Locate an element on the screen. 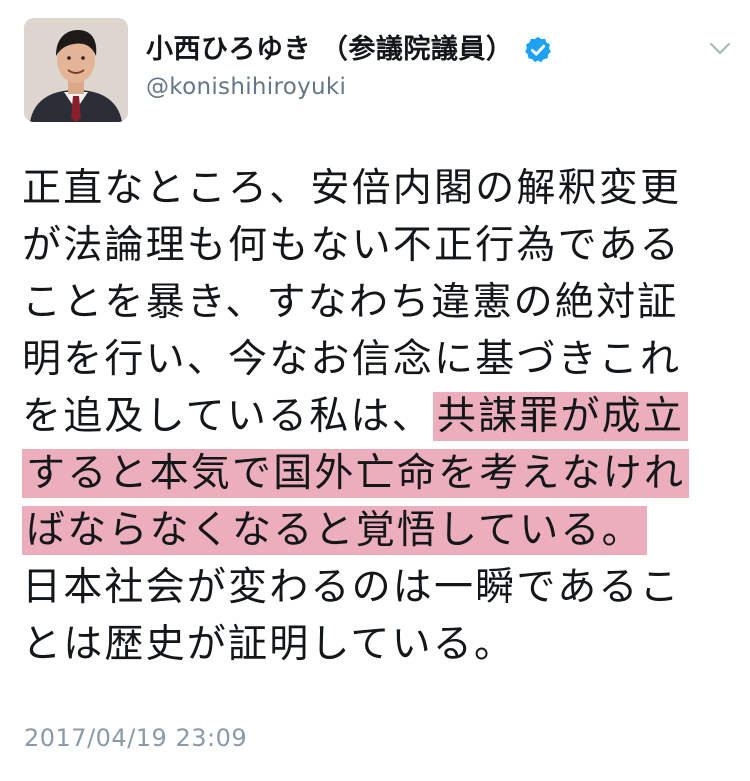 The image size is (750, 781). tweet-line-text: が法論理も何もない不正行為である is located at coordinates (351, 245).